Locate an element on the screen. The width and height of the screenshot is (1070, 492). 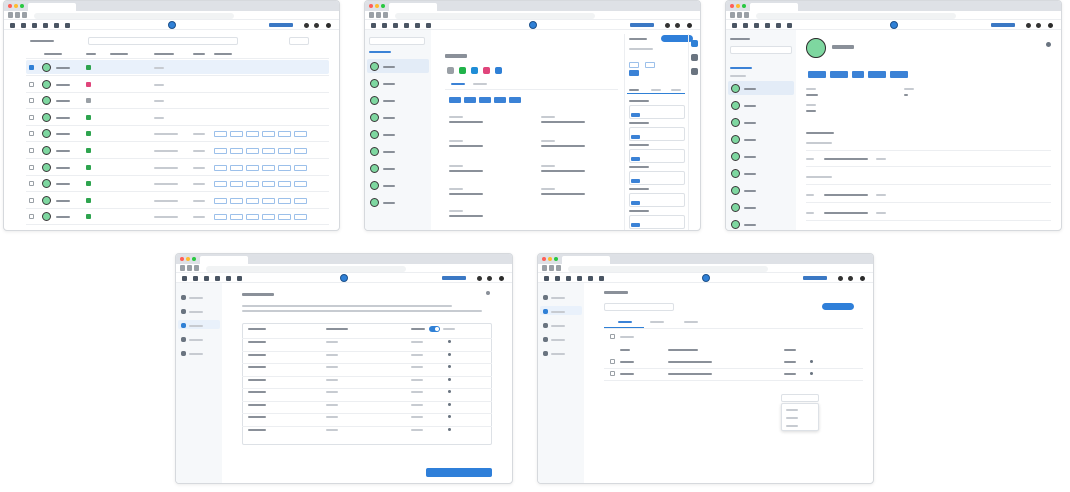
calendar-icon is located at coordinates (694, 57).